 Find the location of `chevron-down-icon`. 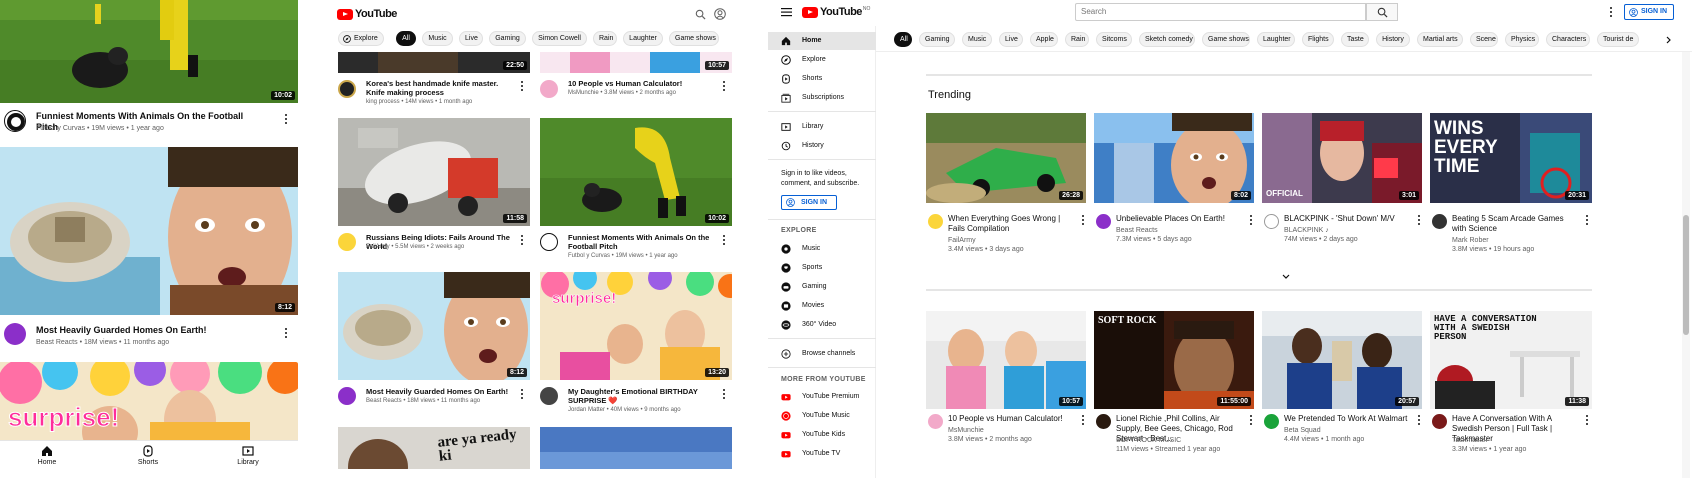

chevron-down-icon is located at coordinates (1286, 277).